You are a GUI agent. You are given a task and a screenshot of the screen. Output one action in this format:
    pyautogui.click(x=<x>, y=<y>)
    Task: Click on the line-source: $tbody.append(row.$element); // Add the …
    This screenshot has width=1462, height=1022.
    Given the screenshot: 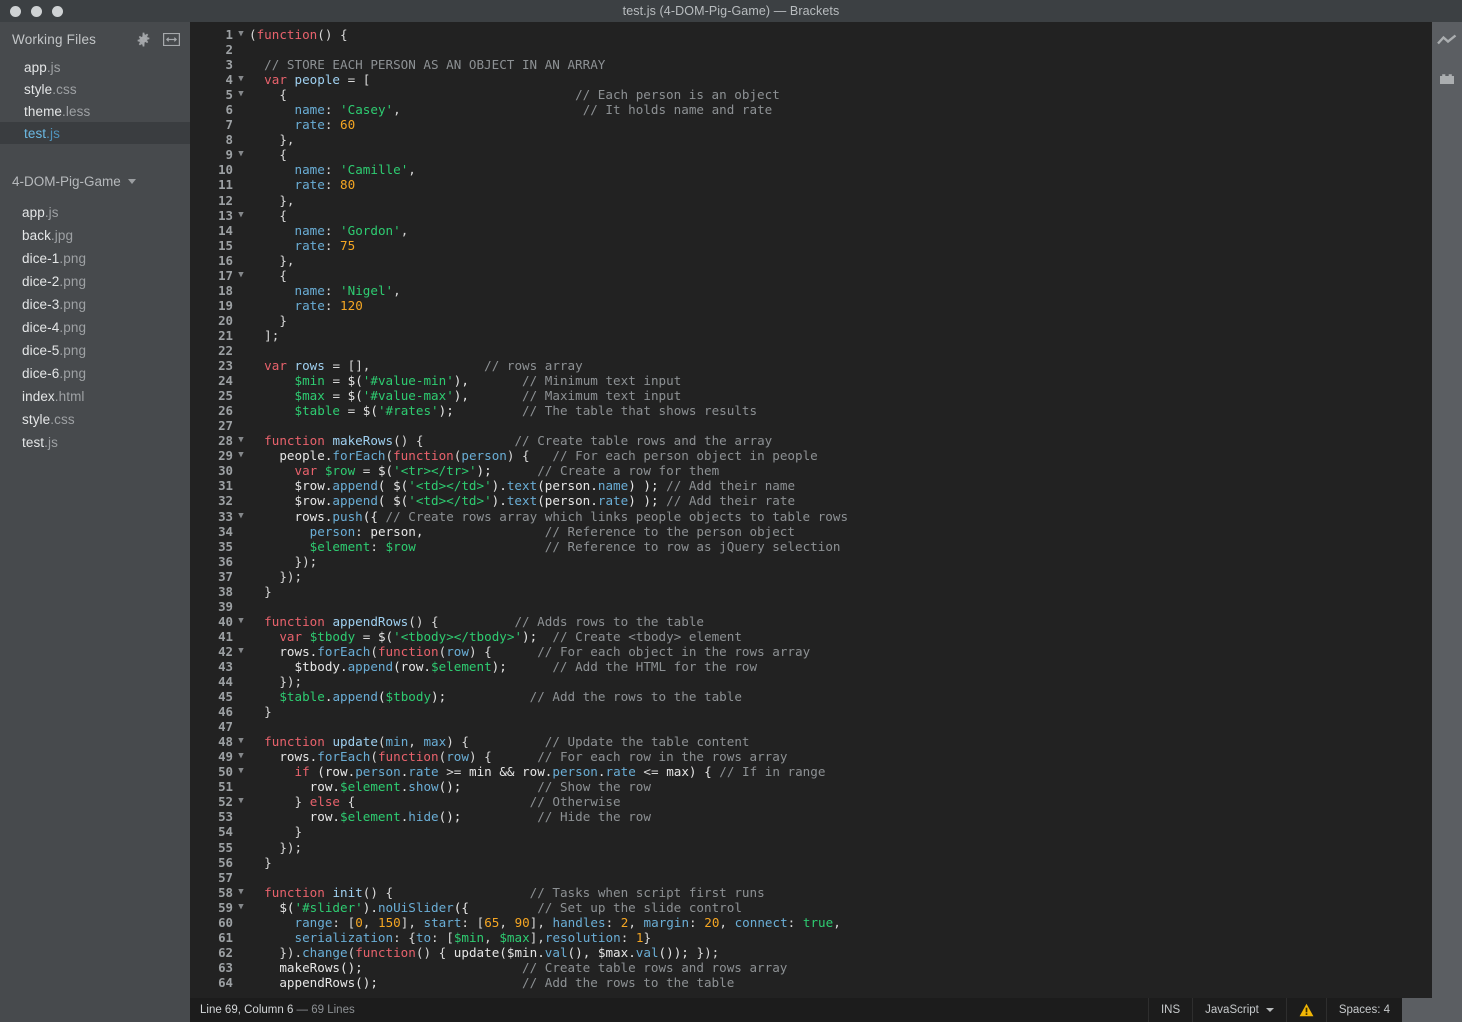 What is the action you would take?
    pyautogui.click(x=840, y=666)
    